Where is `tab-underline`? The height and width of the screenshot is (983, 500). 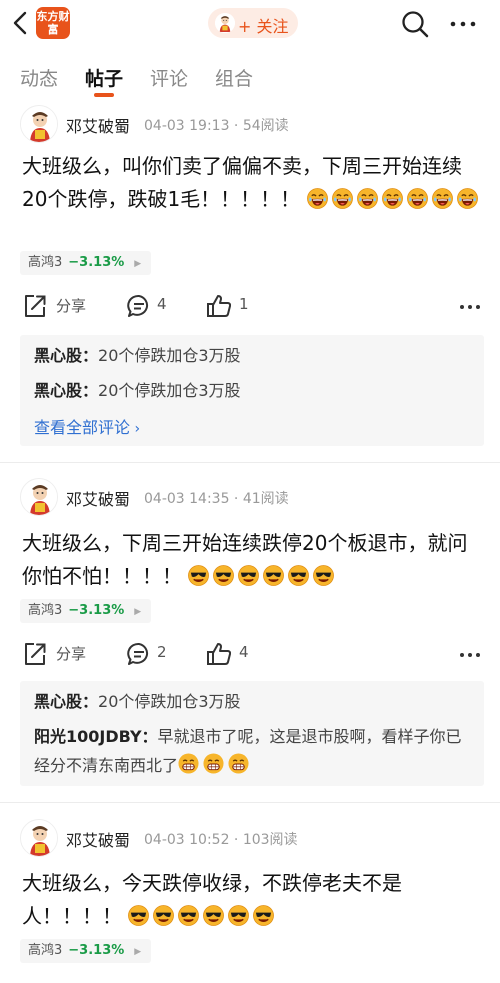 tab-underline is located at coordinates (104, 95).